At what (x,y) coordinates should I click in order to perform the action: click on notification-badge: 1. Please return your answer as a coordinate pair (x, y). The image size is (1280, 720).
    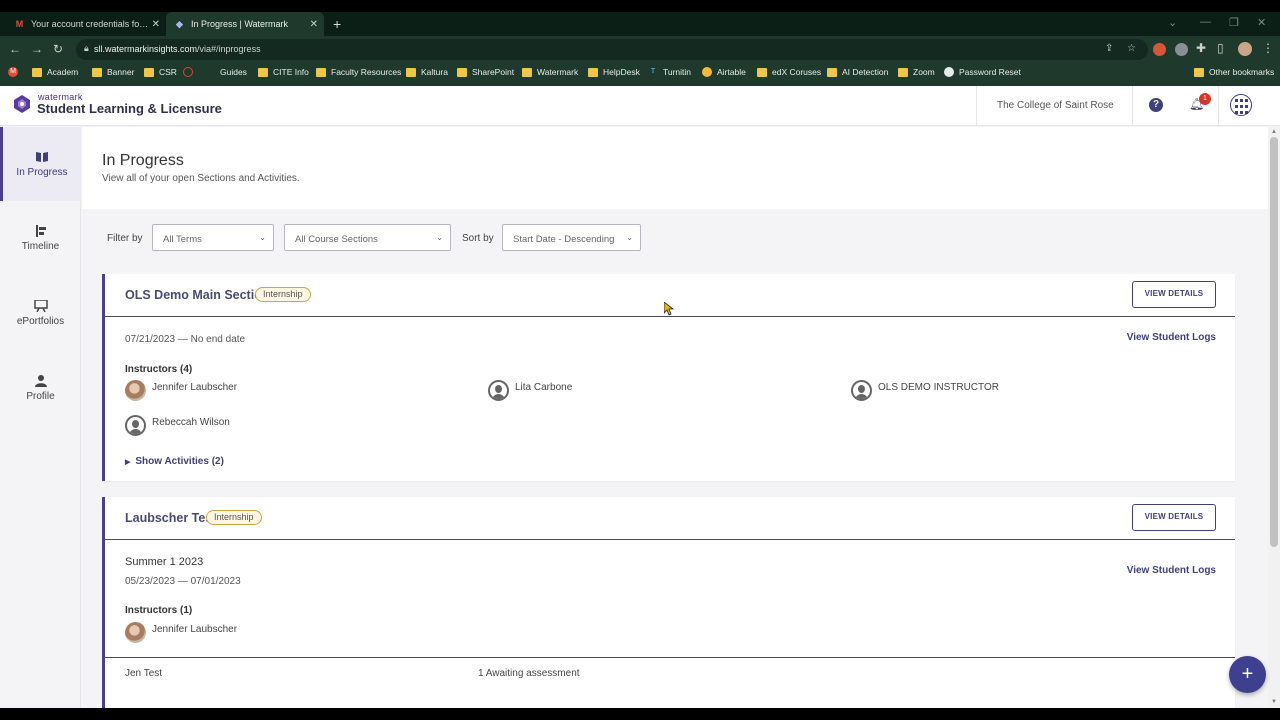
    Looking at the image, I should click on (1205, 99).